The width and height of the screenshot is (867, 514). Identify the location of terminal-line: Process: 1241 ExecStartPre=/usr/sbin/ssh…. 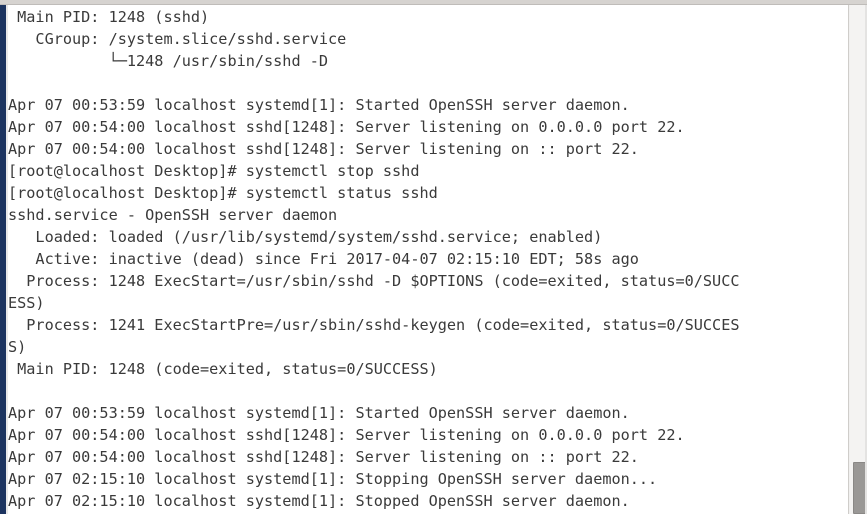
(374, 325).